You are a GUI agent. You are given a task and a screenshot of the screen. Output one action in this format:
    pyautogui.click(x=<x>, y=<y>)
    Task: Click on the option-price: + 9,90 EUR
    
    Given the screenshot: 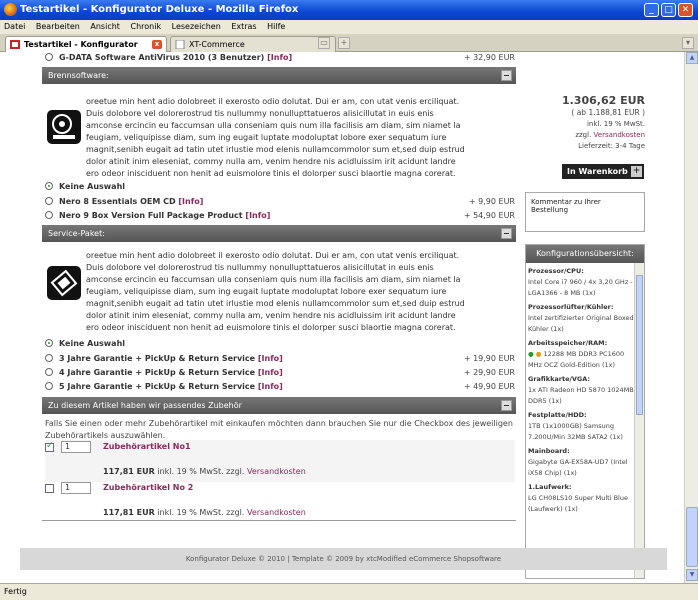 What is the action you would take?
    pyautogui.click(x=491, y=201)
    